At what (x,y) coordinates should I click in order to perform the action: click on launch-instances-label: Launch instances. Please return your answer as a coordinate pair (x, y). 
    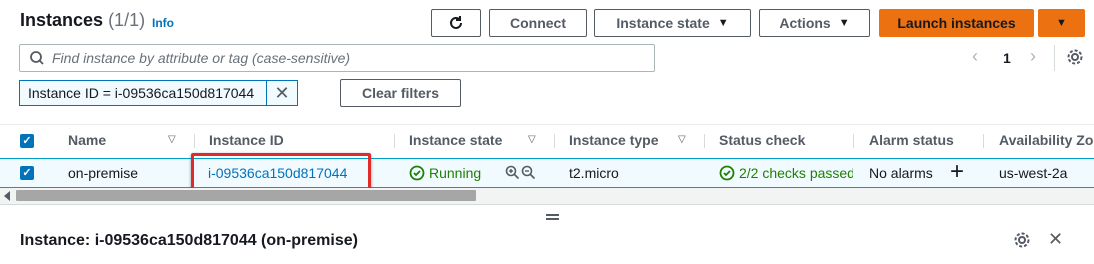
    Looking at the image, I should click on (956, 23).